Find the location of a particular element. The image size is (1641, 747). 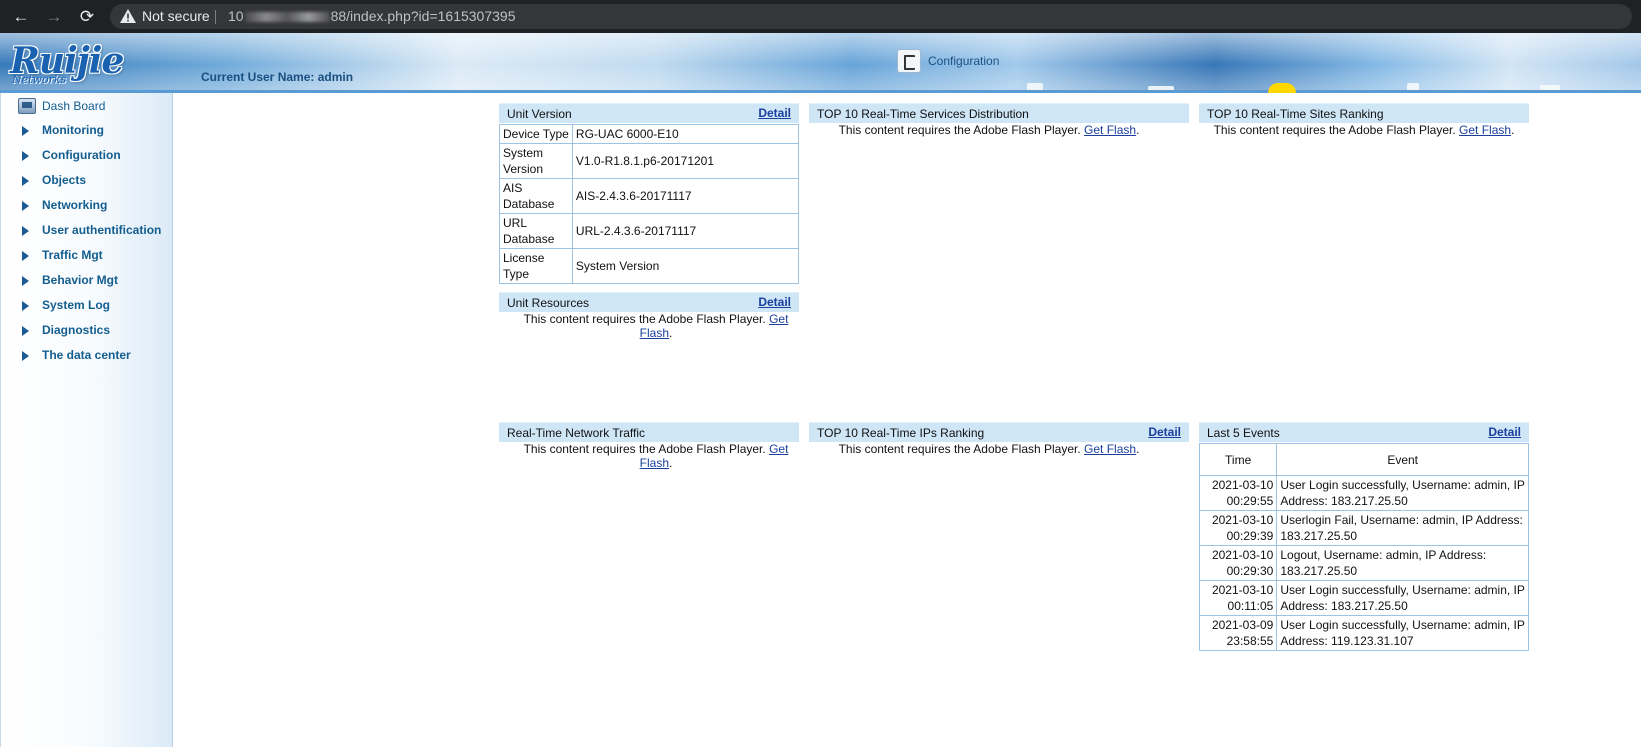

sidebar-item-traffic-mgt: Traffic Mgt is located at coordinates (86, 256).